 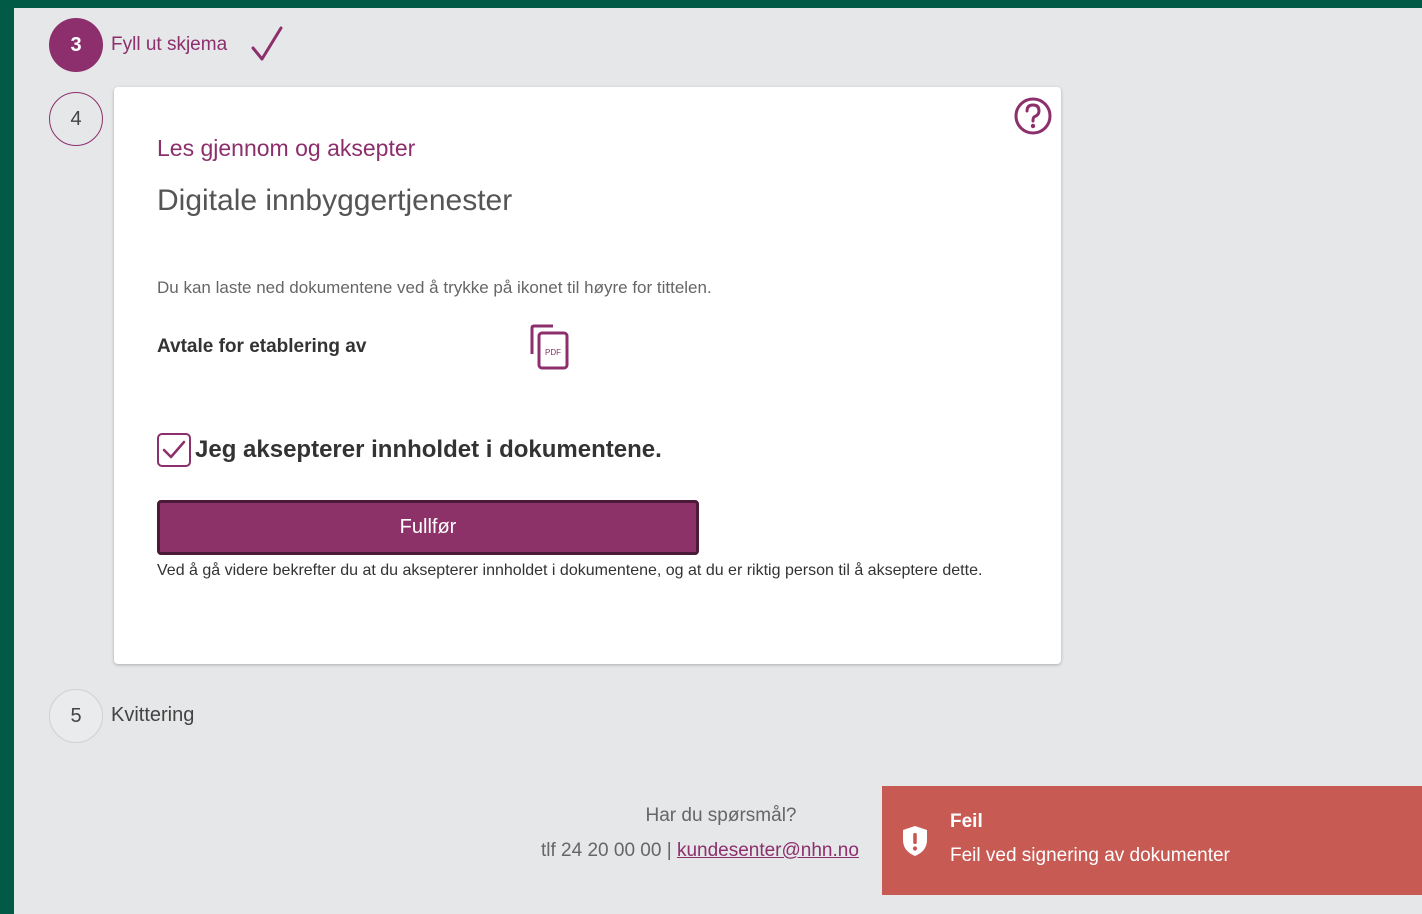 What do you see at coordinates (609, 850) in the screenshot?
I see `footer-phone: tlf 24 20 00 00 |` at bounding box center [609, 850].